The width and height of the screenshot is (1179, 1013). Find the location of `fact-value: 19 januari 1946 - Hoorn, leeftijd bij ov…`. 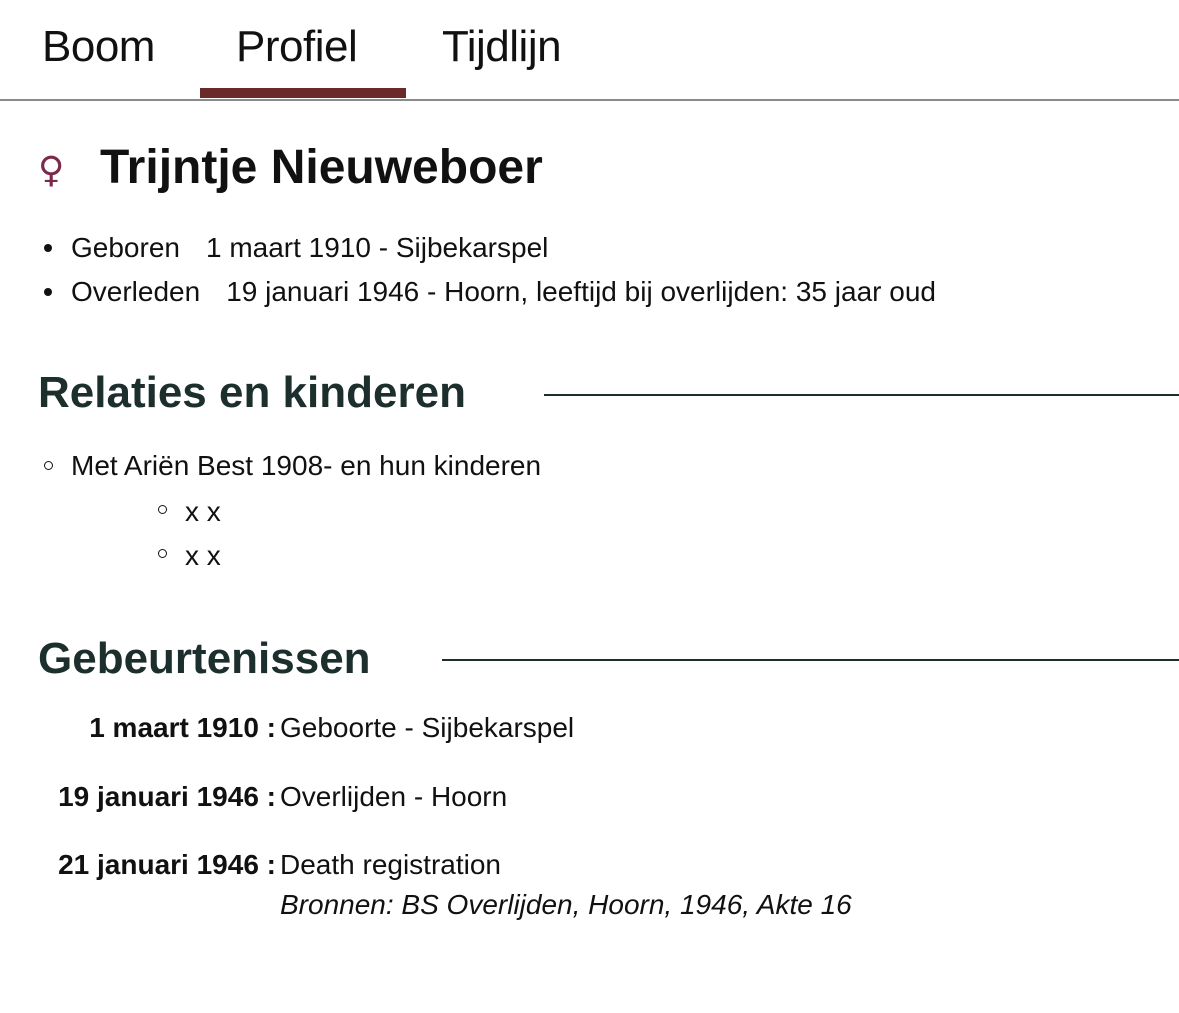

fact-value: 19 januari 1946 - Hoorn, leeftijd bij ov… is located at coordinates (581, 291).